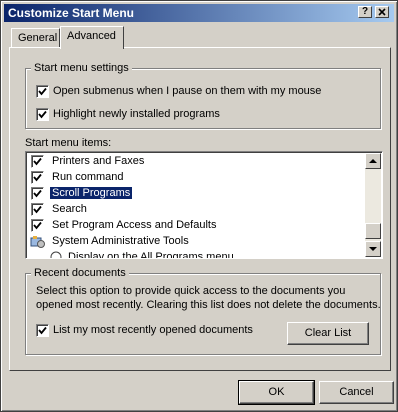  I want to click on scroll-down-button, so click(373, 249).